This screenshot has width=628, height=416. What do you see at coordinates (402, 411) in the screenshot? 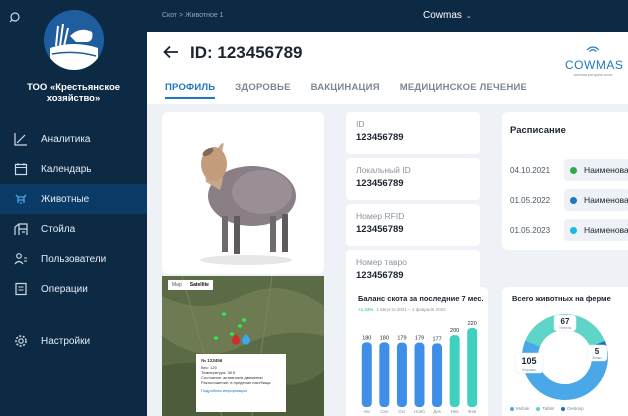
I see `x-tick-label: Окт` at bounding box center [402, 411].